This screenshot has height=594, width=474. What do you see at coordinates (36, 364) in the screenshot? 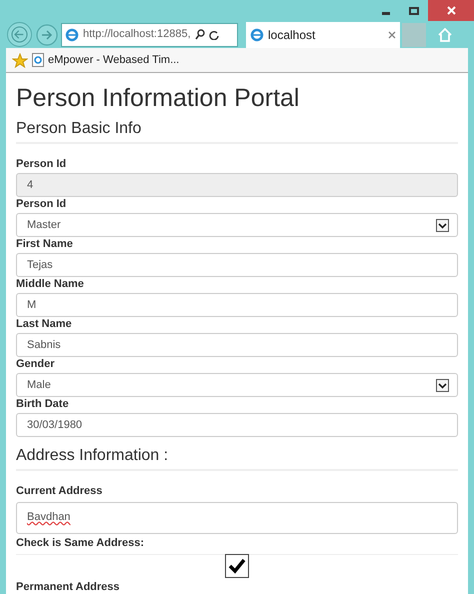
I see `field-label: Gender` at bounding box center [36, 364].